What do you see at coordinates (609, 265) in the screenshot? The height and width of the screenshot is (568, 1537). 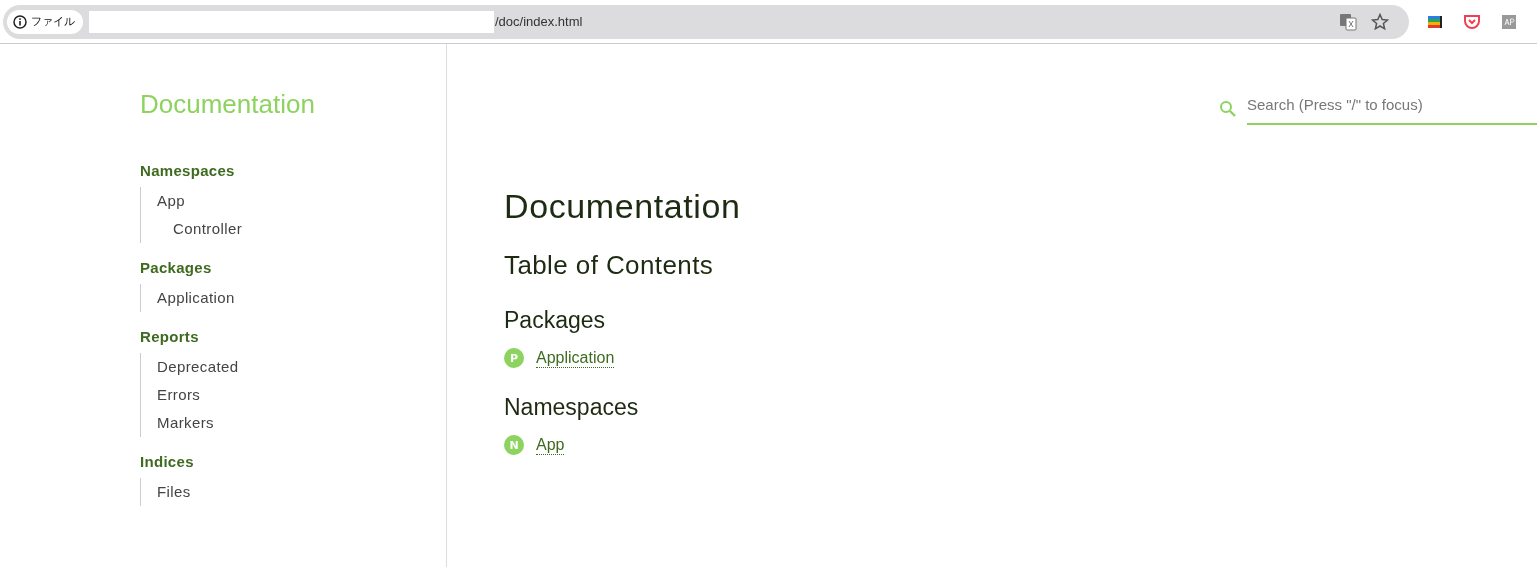 I see `toc-title: Table of Contents` at bounding box center [609, 265].